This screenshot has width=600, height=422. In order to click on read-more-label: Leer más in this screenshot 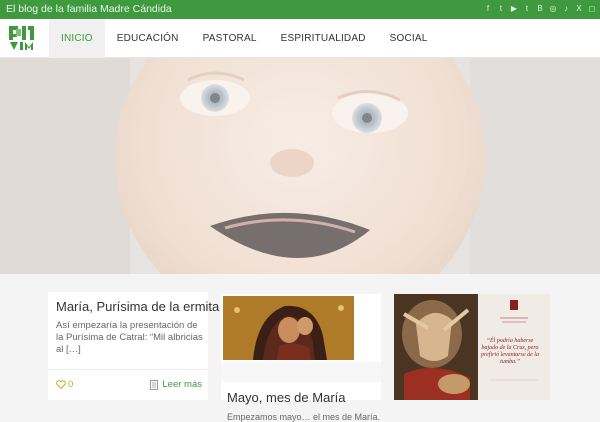, I will do `click(182, 384)`.